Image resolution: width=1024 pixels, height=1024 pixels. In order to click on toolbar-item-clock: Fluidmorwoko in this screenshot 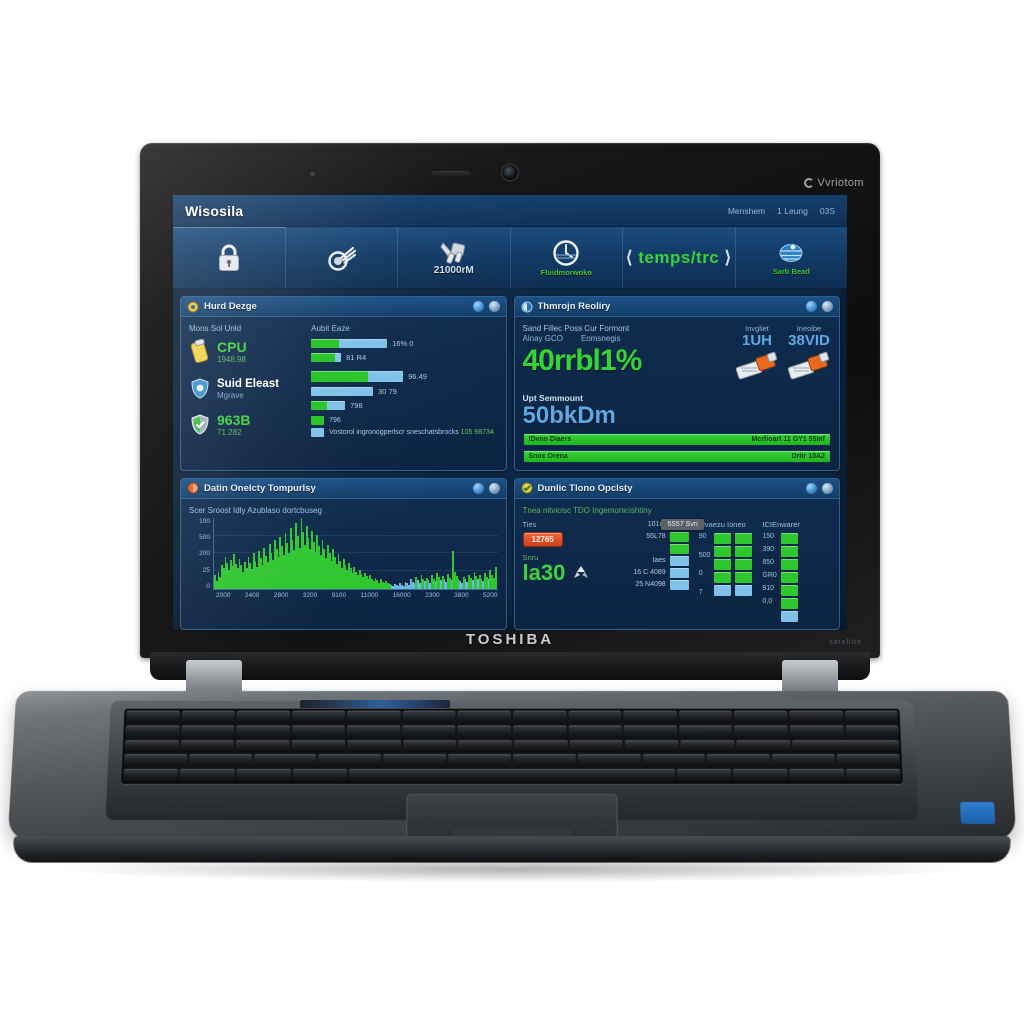, I will do `click(567, 257)`.